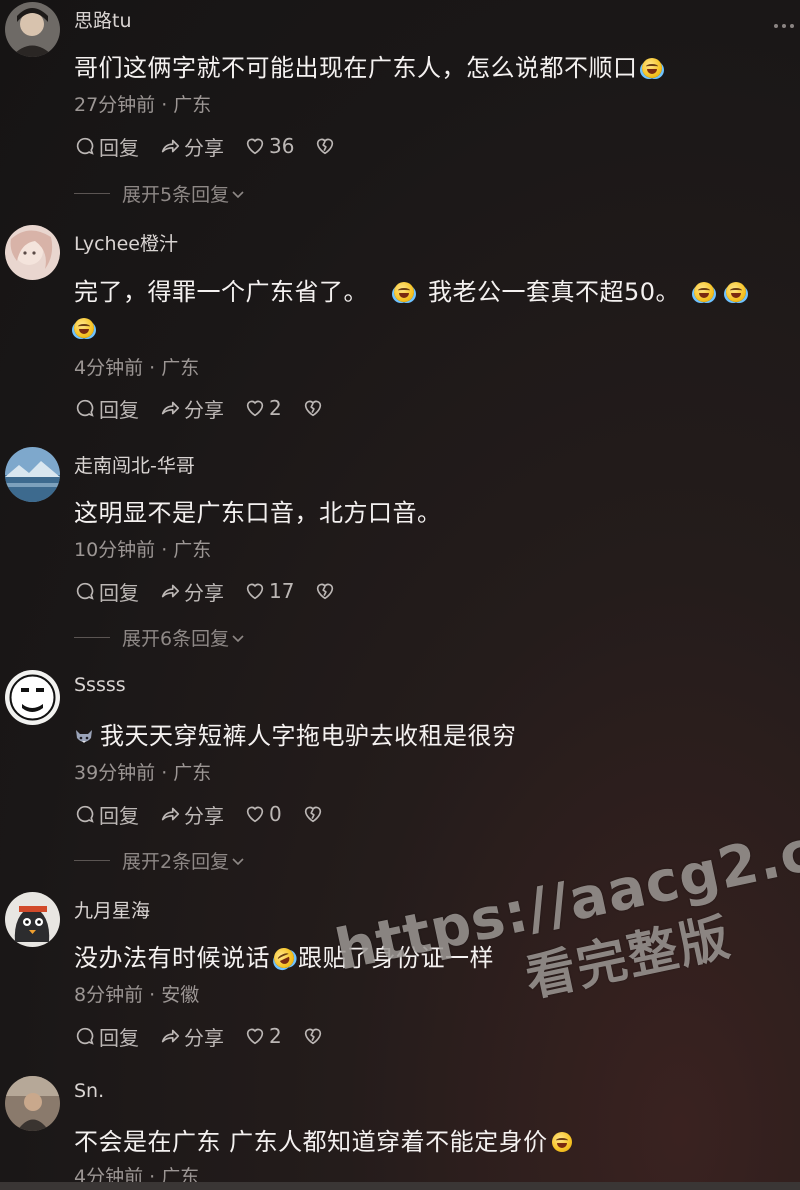 The height and width of the screenshot is (1190, 800). I want to click on username: Lychee橙汁, so click(126, 242).